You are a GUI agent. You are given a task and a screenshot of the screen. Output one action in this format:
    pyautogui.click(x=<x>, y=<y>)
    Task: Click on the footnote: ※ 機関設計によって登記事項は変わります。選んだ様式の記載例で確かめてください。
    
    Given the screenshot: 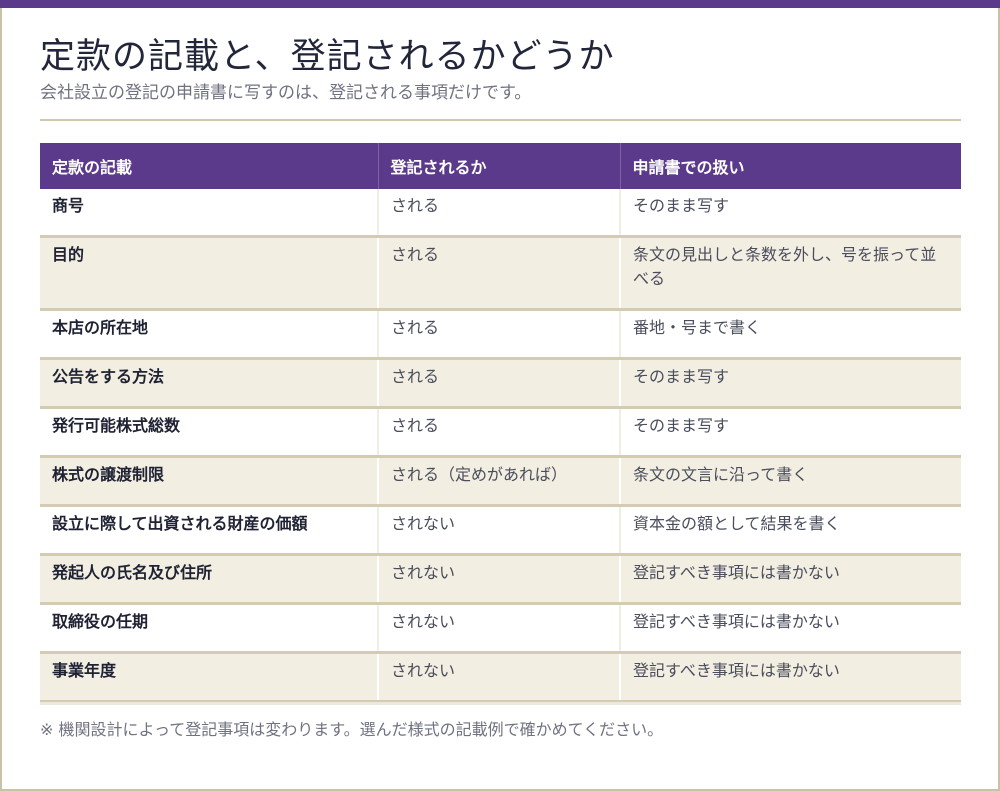 What is the action you would take?
    pyautogui.click(x=352, y=729)
    